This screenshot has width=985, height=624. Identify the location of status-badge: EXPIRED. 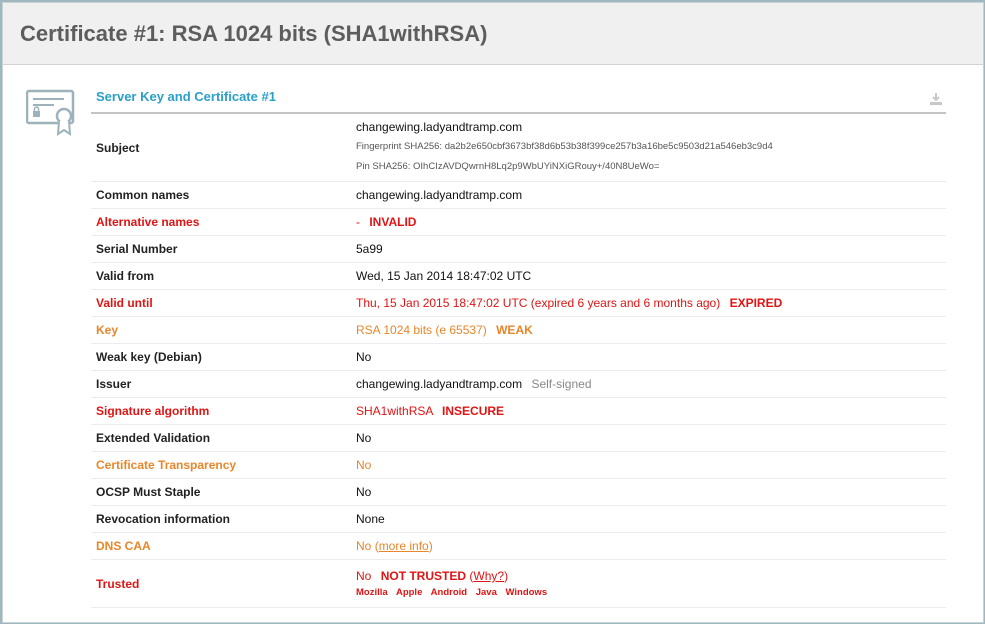
(756, 303).